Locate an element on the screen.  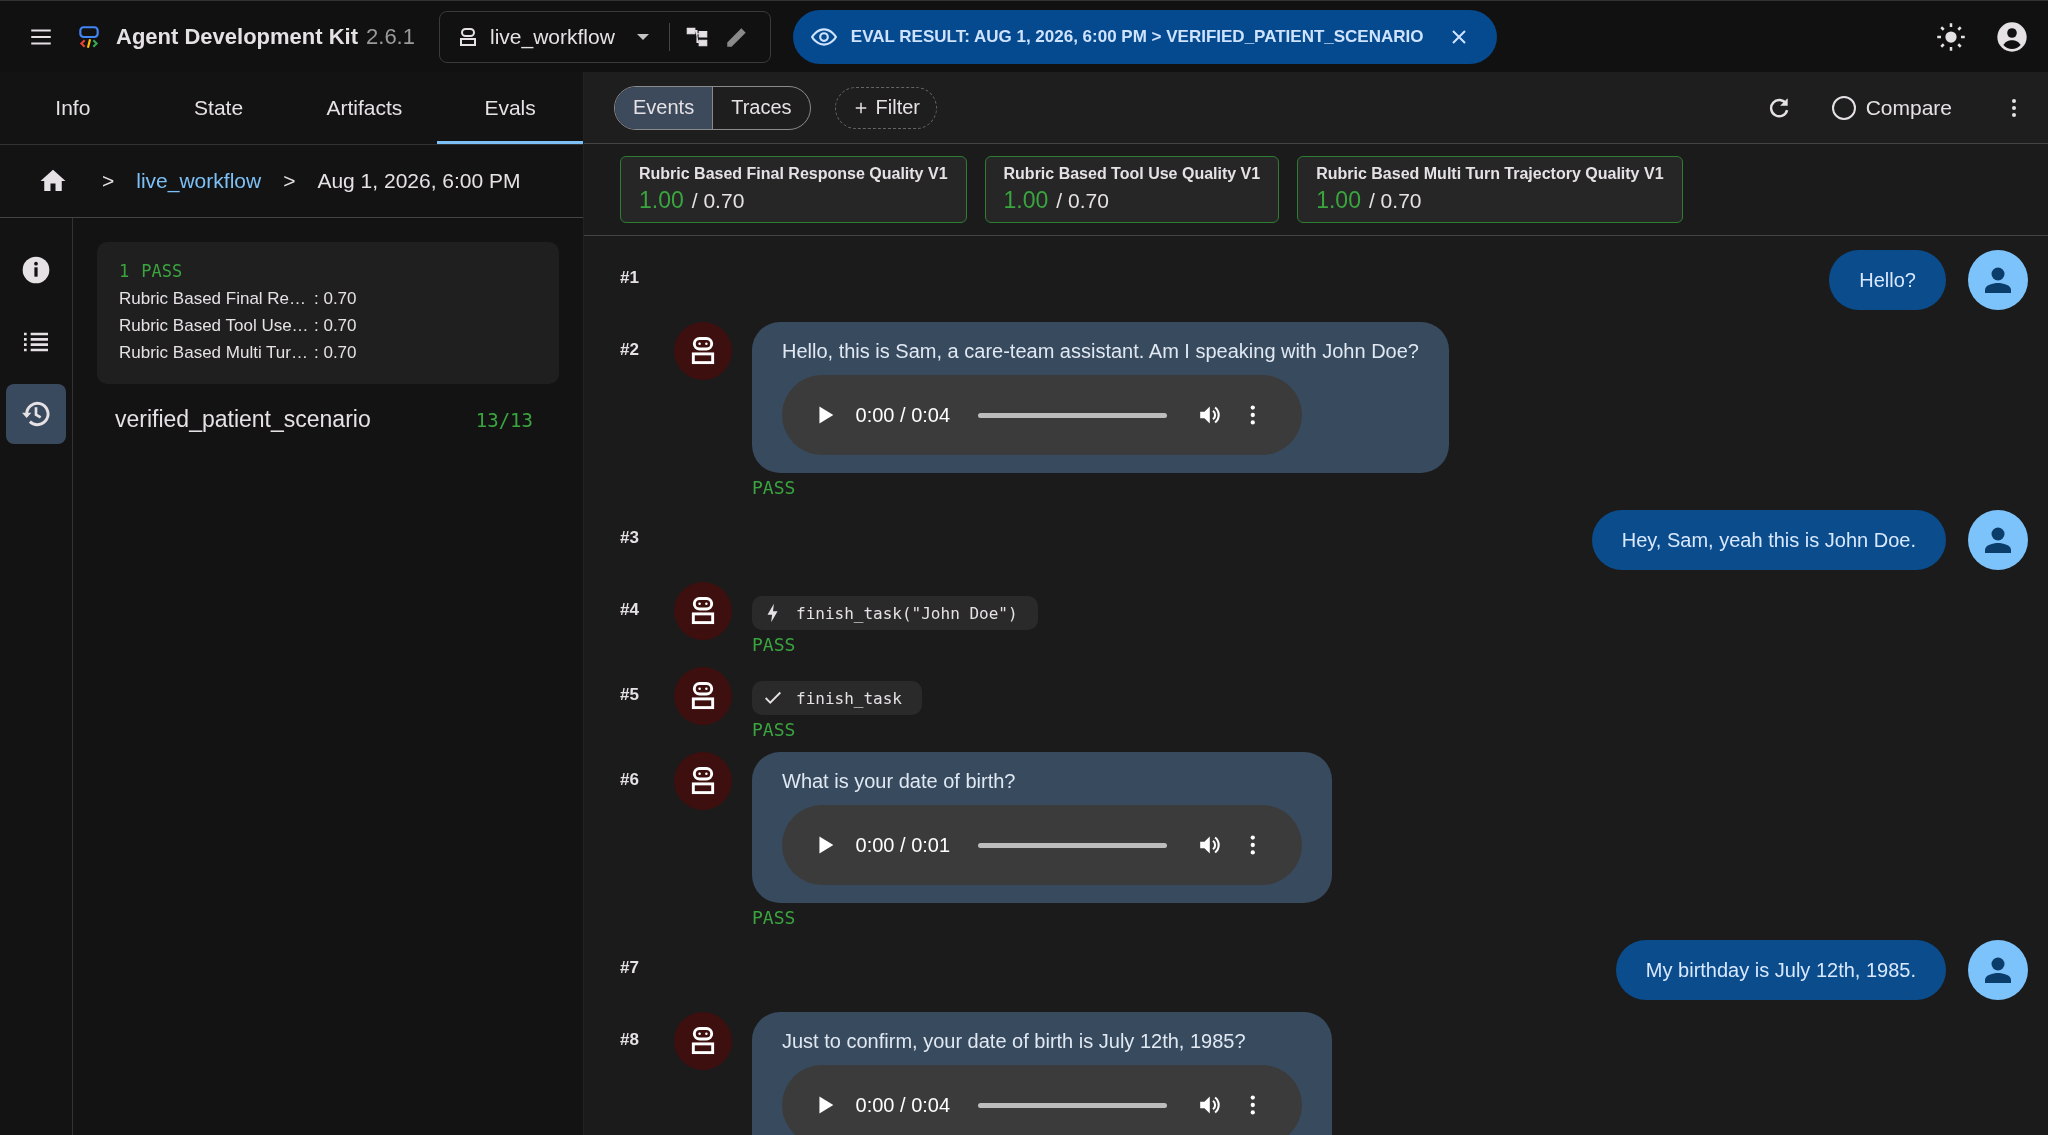
account-icon is located at coordinates (2012, 36).